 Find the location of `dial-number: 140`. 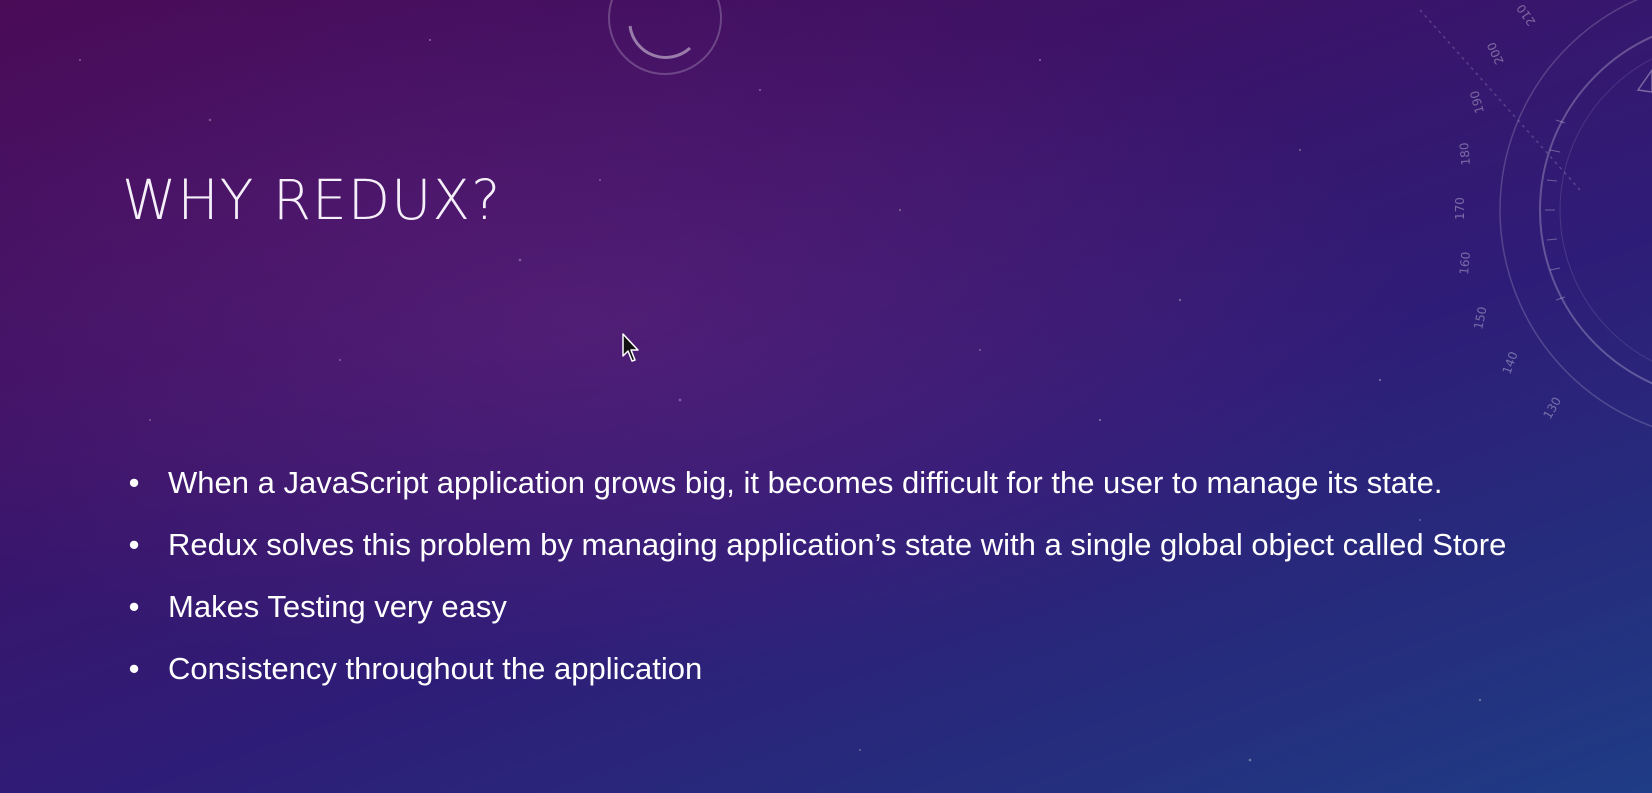

dial-number: 140 is located at coordinates (1510, 363).